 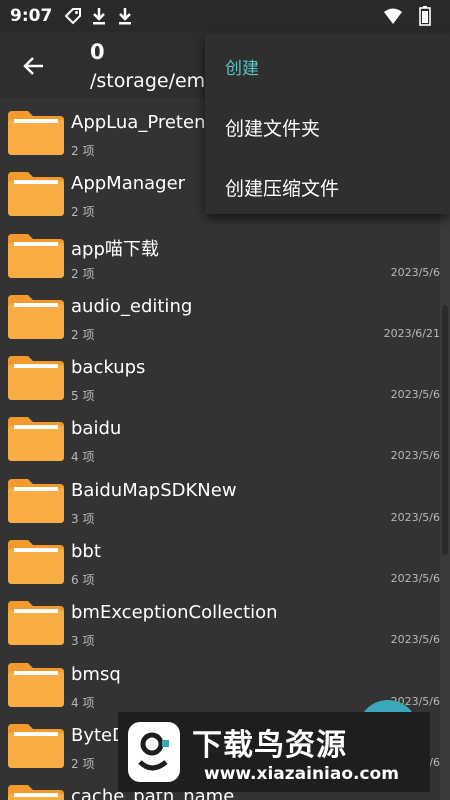 What do you see at coordinates (115, 249) in the screenshot?
I see `file-name: app喵下载` at bounding box center [115, 249].